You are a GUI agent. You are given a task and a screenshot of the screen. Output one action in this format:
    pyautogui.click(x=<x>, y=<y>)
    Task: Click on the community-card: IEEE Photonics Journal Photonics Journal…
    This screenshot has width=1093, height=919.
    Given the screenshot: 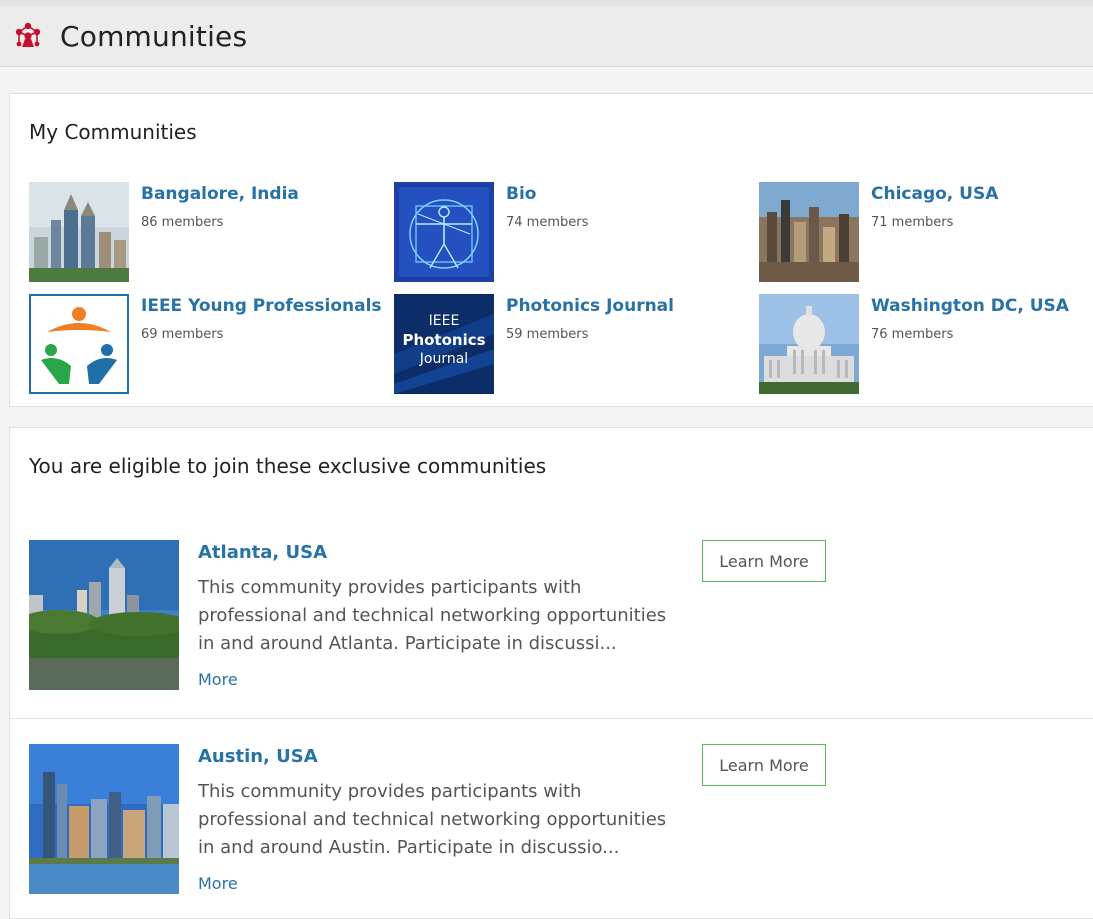 What is the action you would take?
    pyautogui.click(x=574, y=344)
    